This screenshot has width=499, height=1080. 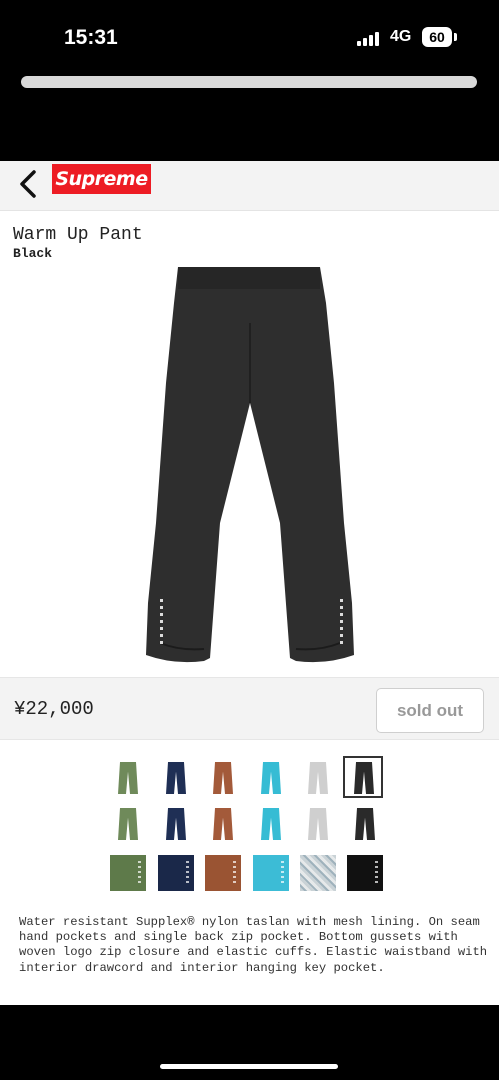 I want to click on top-nav: Supreme, so click(x=249, y=186).